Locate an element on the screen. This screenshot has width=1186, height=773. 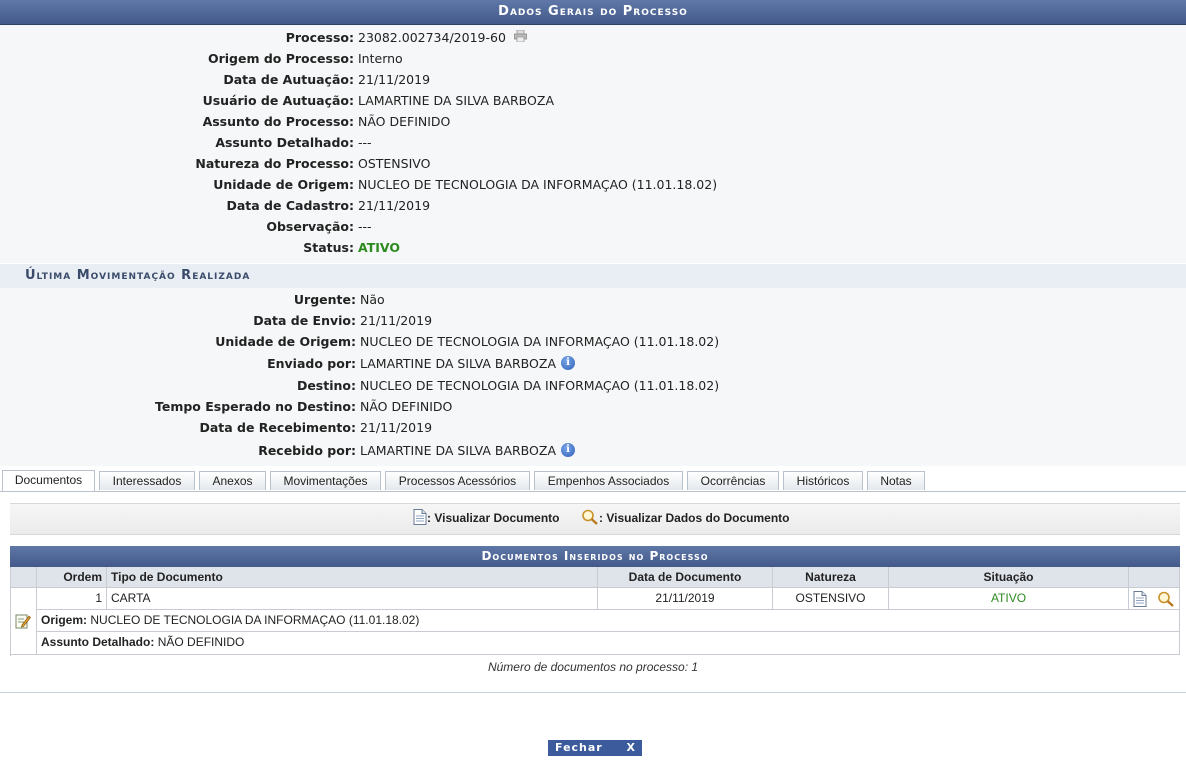
label-tempo-esperado: Tempo Esperado no Destino: is located at coordinates (255, 406).